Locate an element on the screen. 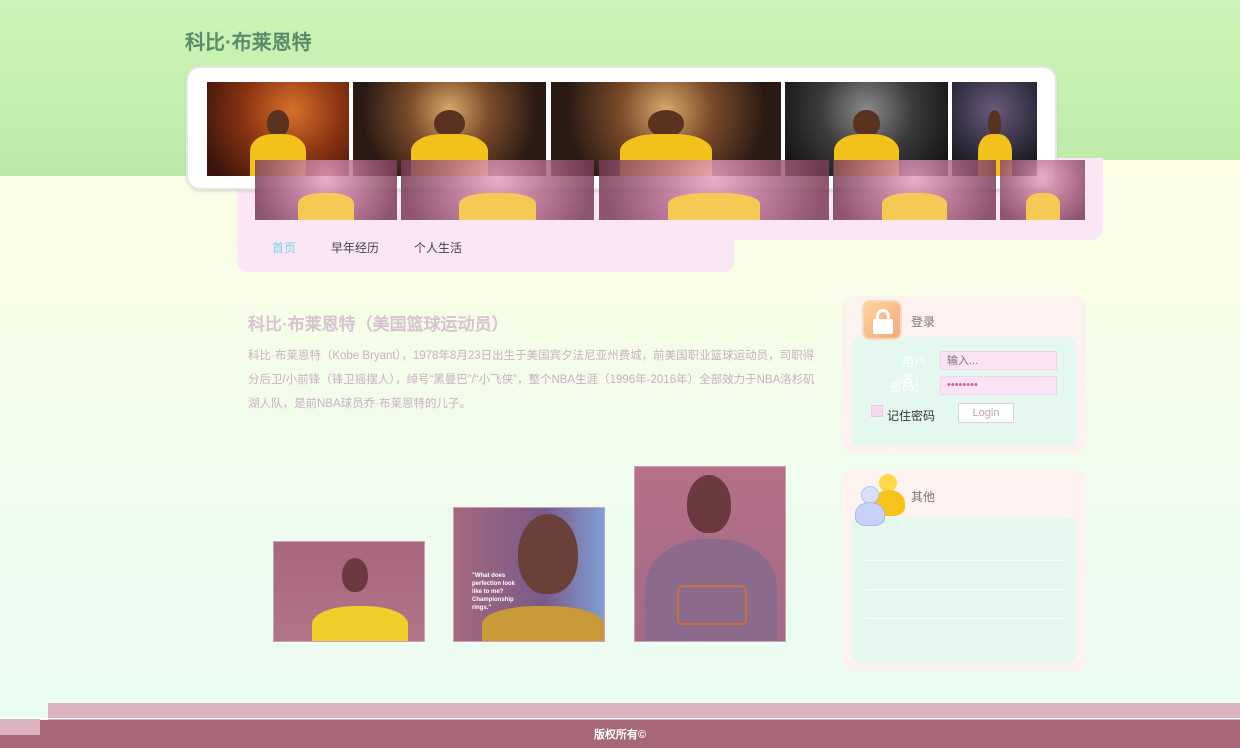 The width and height of the screenshot is (1240, 748). footer-divider is located at coordinates (620, 718).